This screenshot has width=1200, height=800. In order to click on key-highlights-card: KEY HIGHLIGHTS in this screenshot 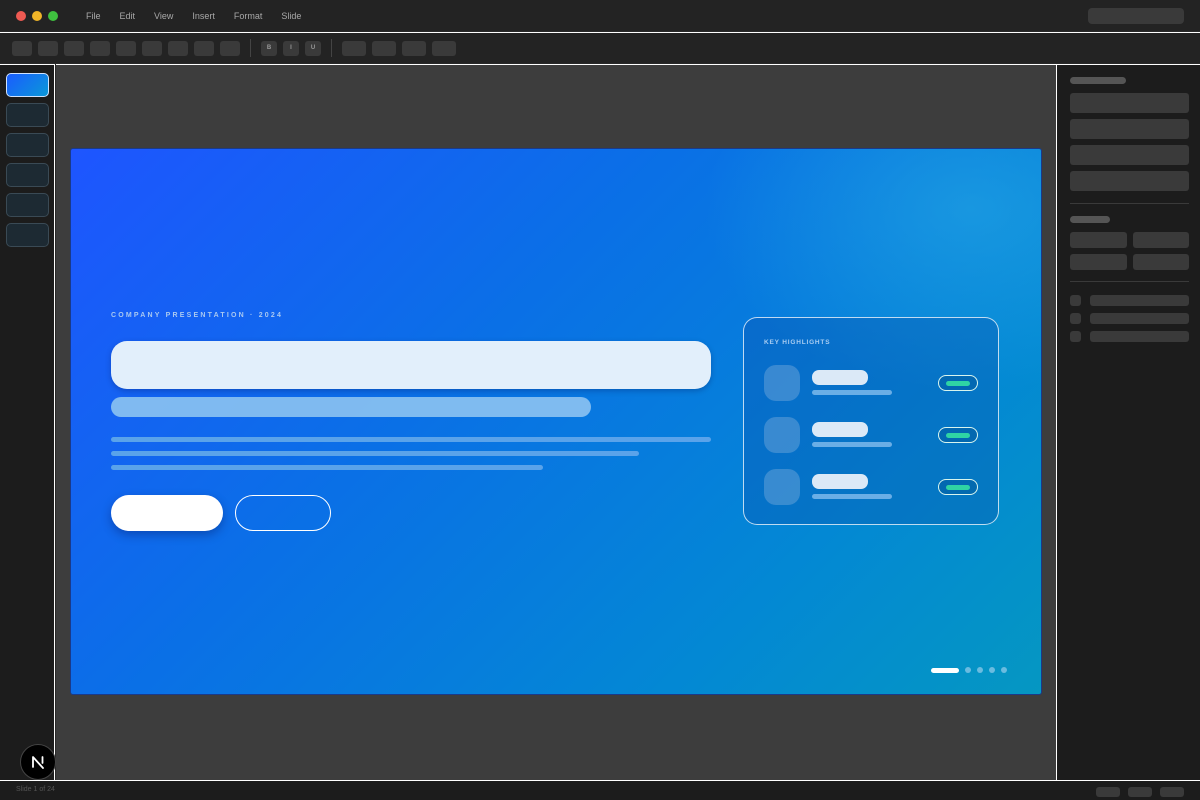, I will do `click(871, 421)`.